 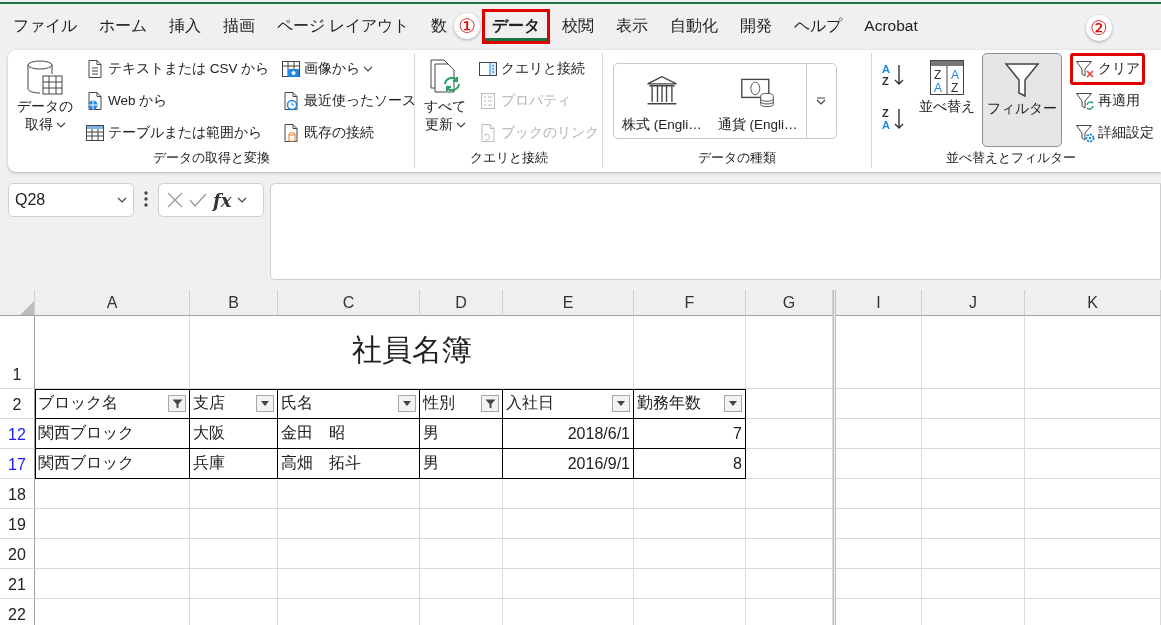 I want to click on ribbon-tab: 開発, so click(x=756, y=26).